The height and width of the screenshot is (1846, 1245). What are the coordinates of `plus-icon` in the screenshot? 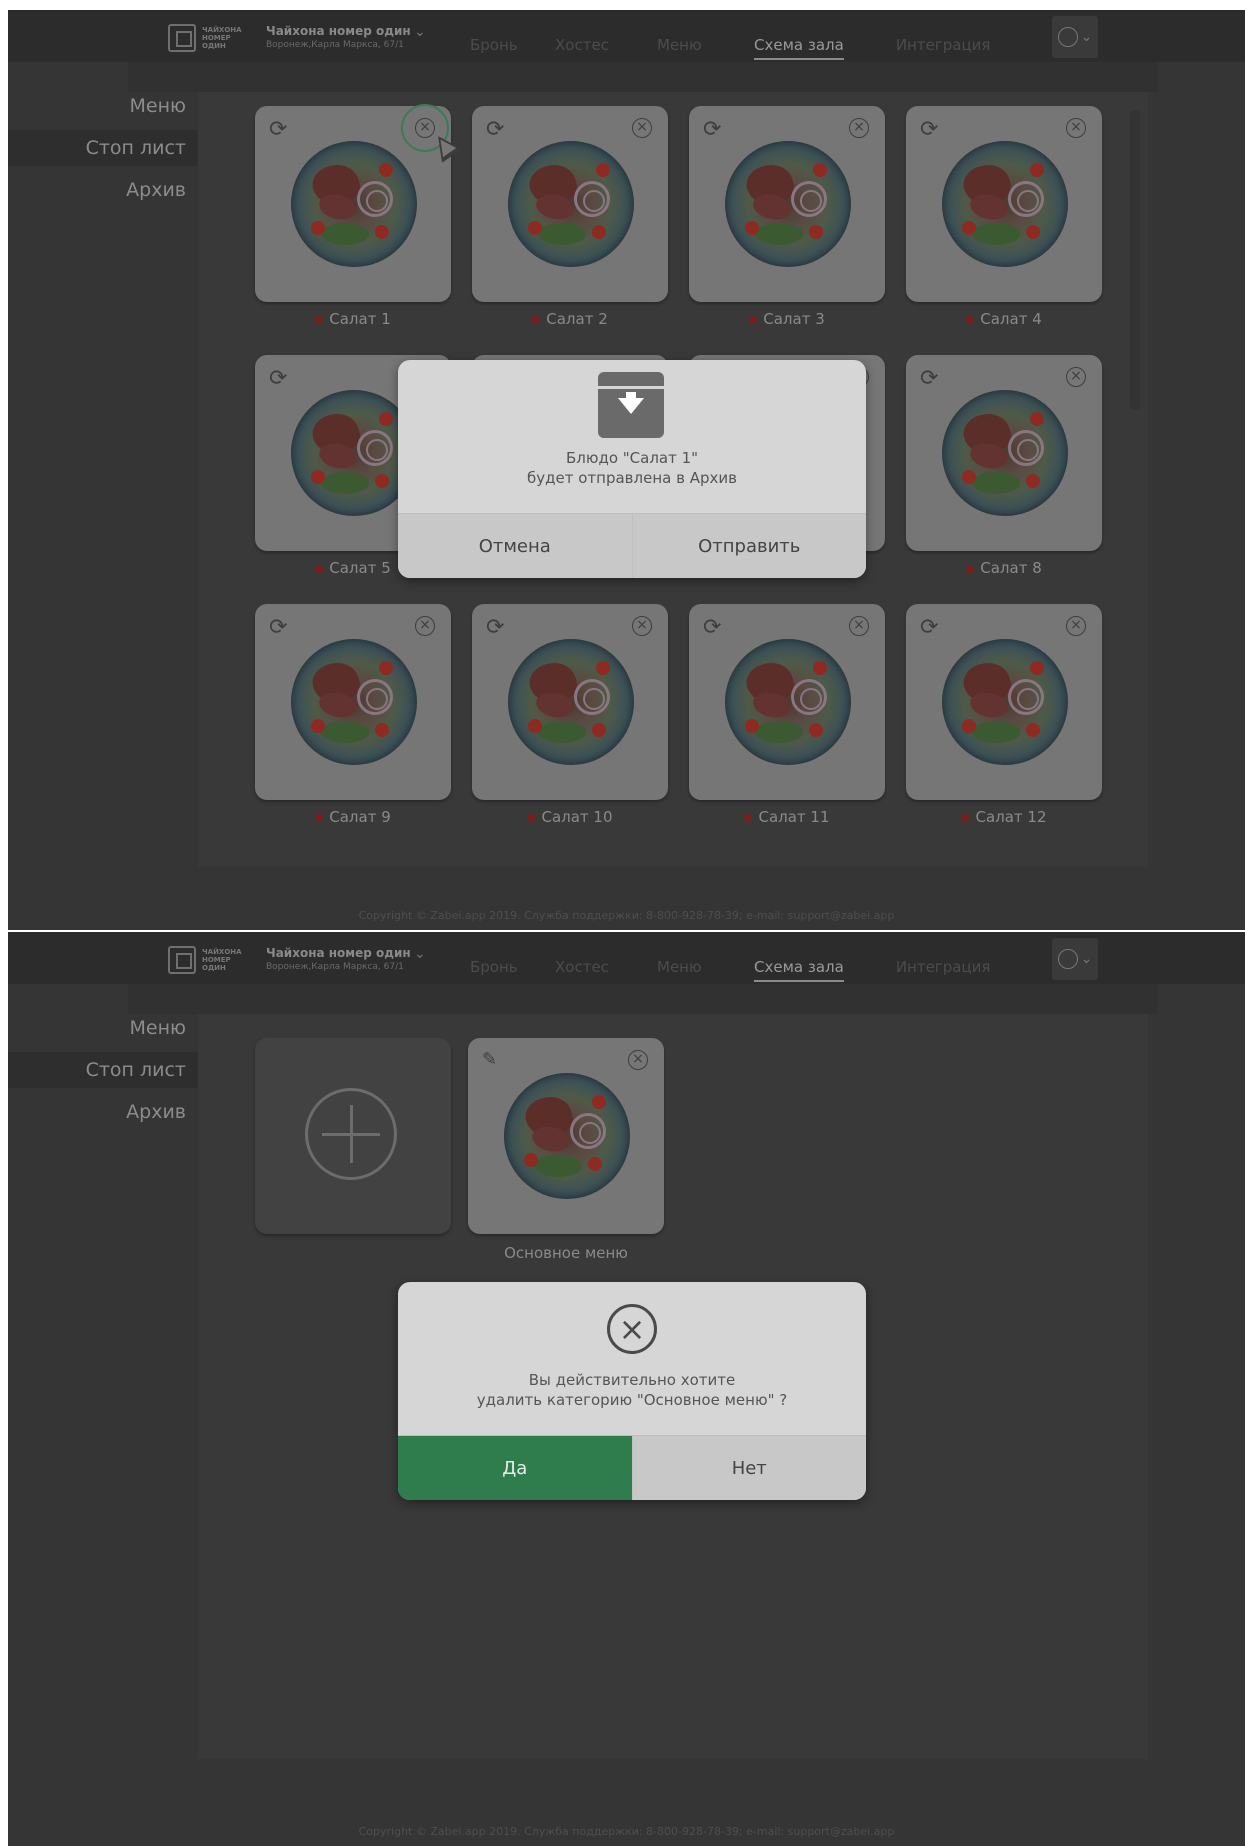 It's located at (351, 1134).